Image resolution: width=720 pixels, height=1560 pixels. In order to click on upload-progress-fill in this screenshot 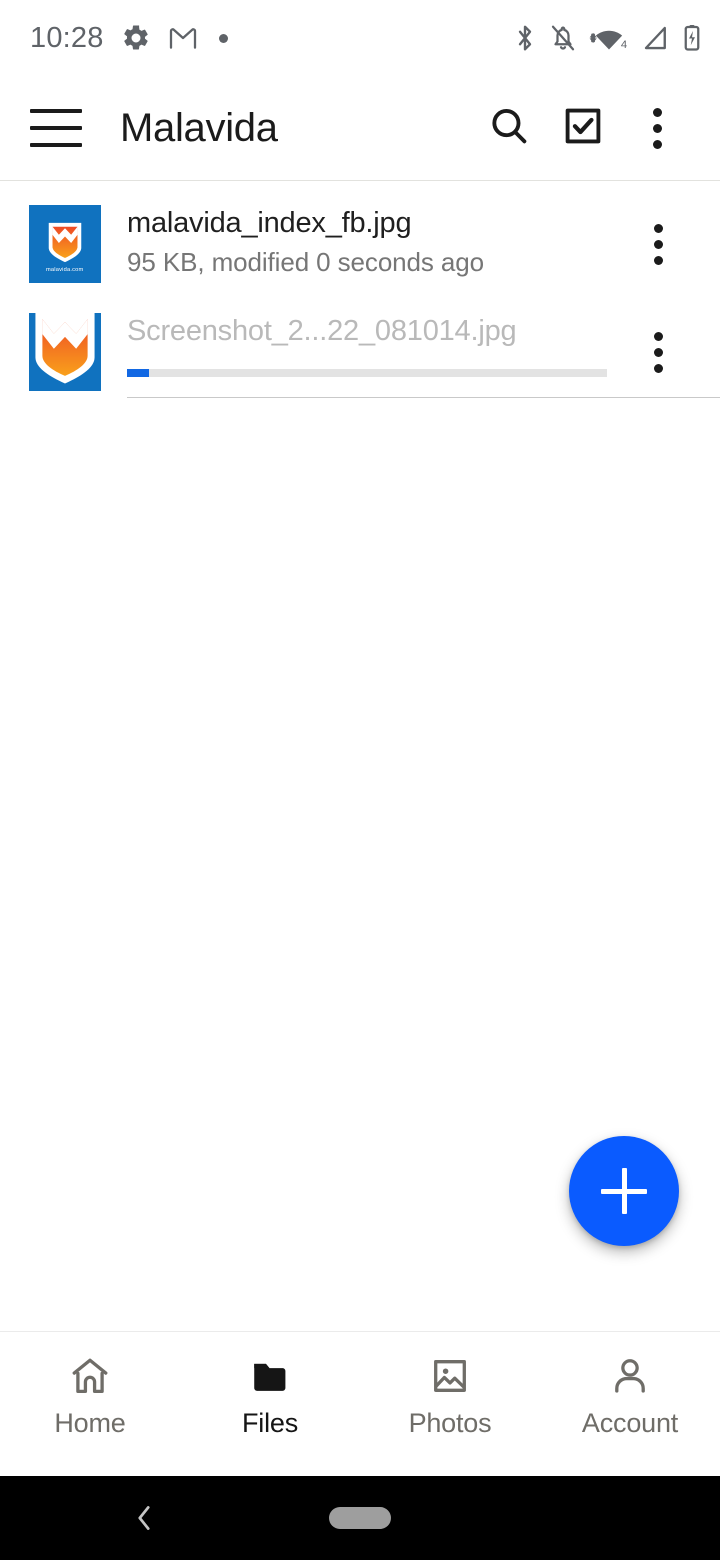, I will do `click(138, 373)`.